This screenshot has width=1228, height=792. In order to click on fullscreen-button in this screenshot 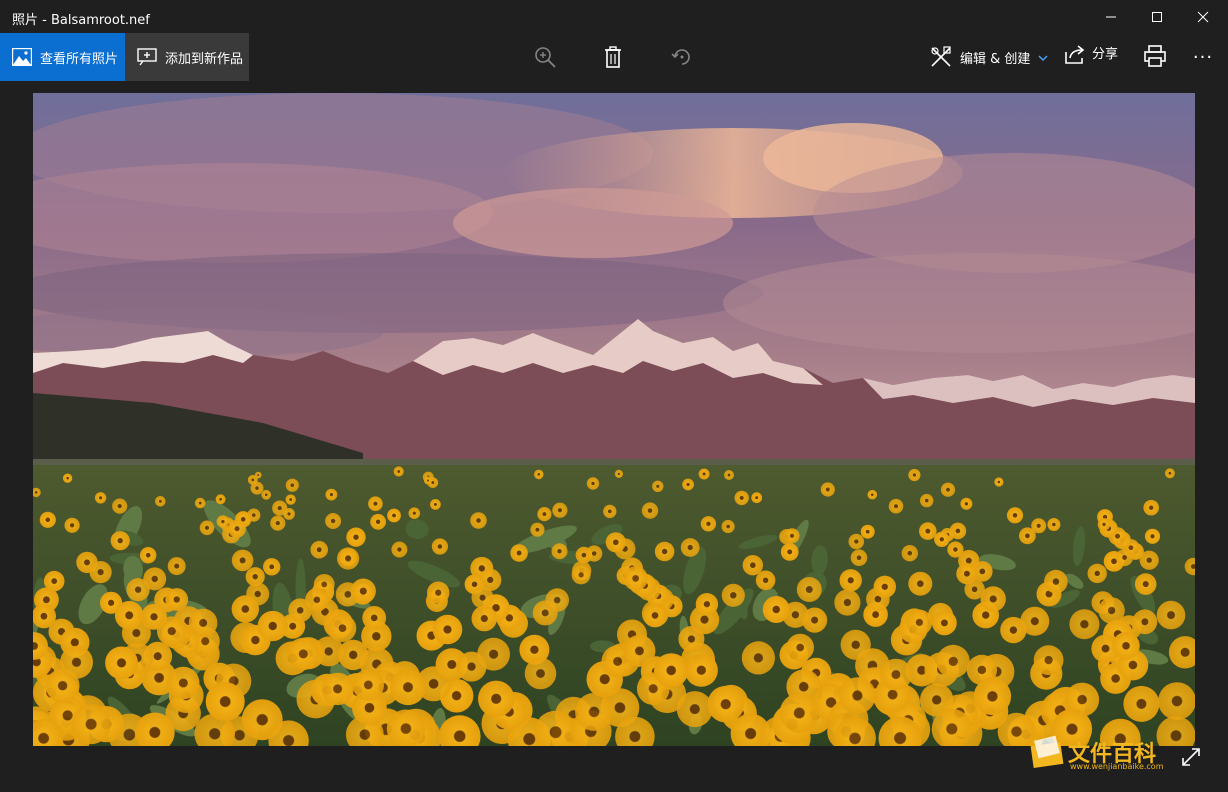, I will do `click(1191, 757)`.